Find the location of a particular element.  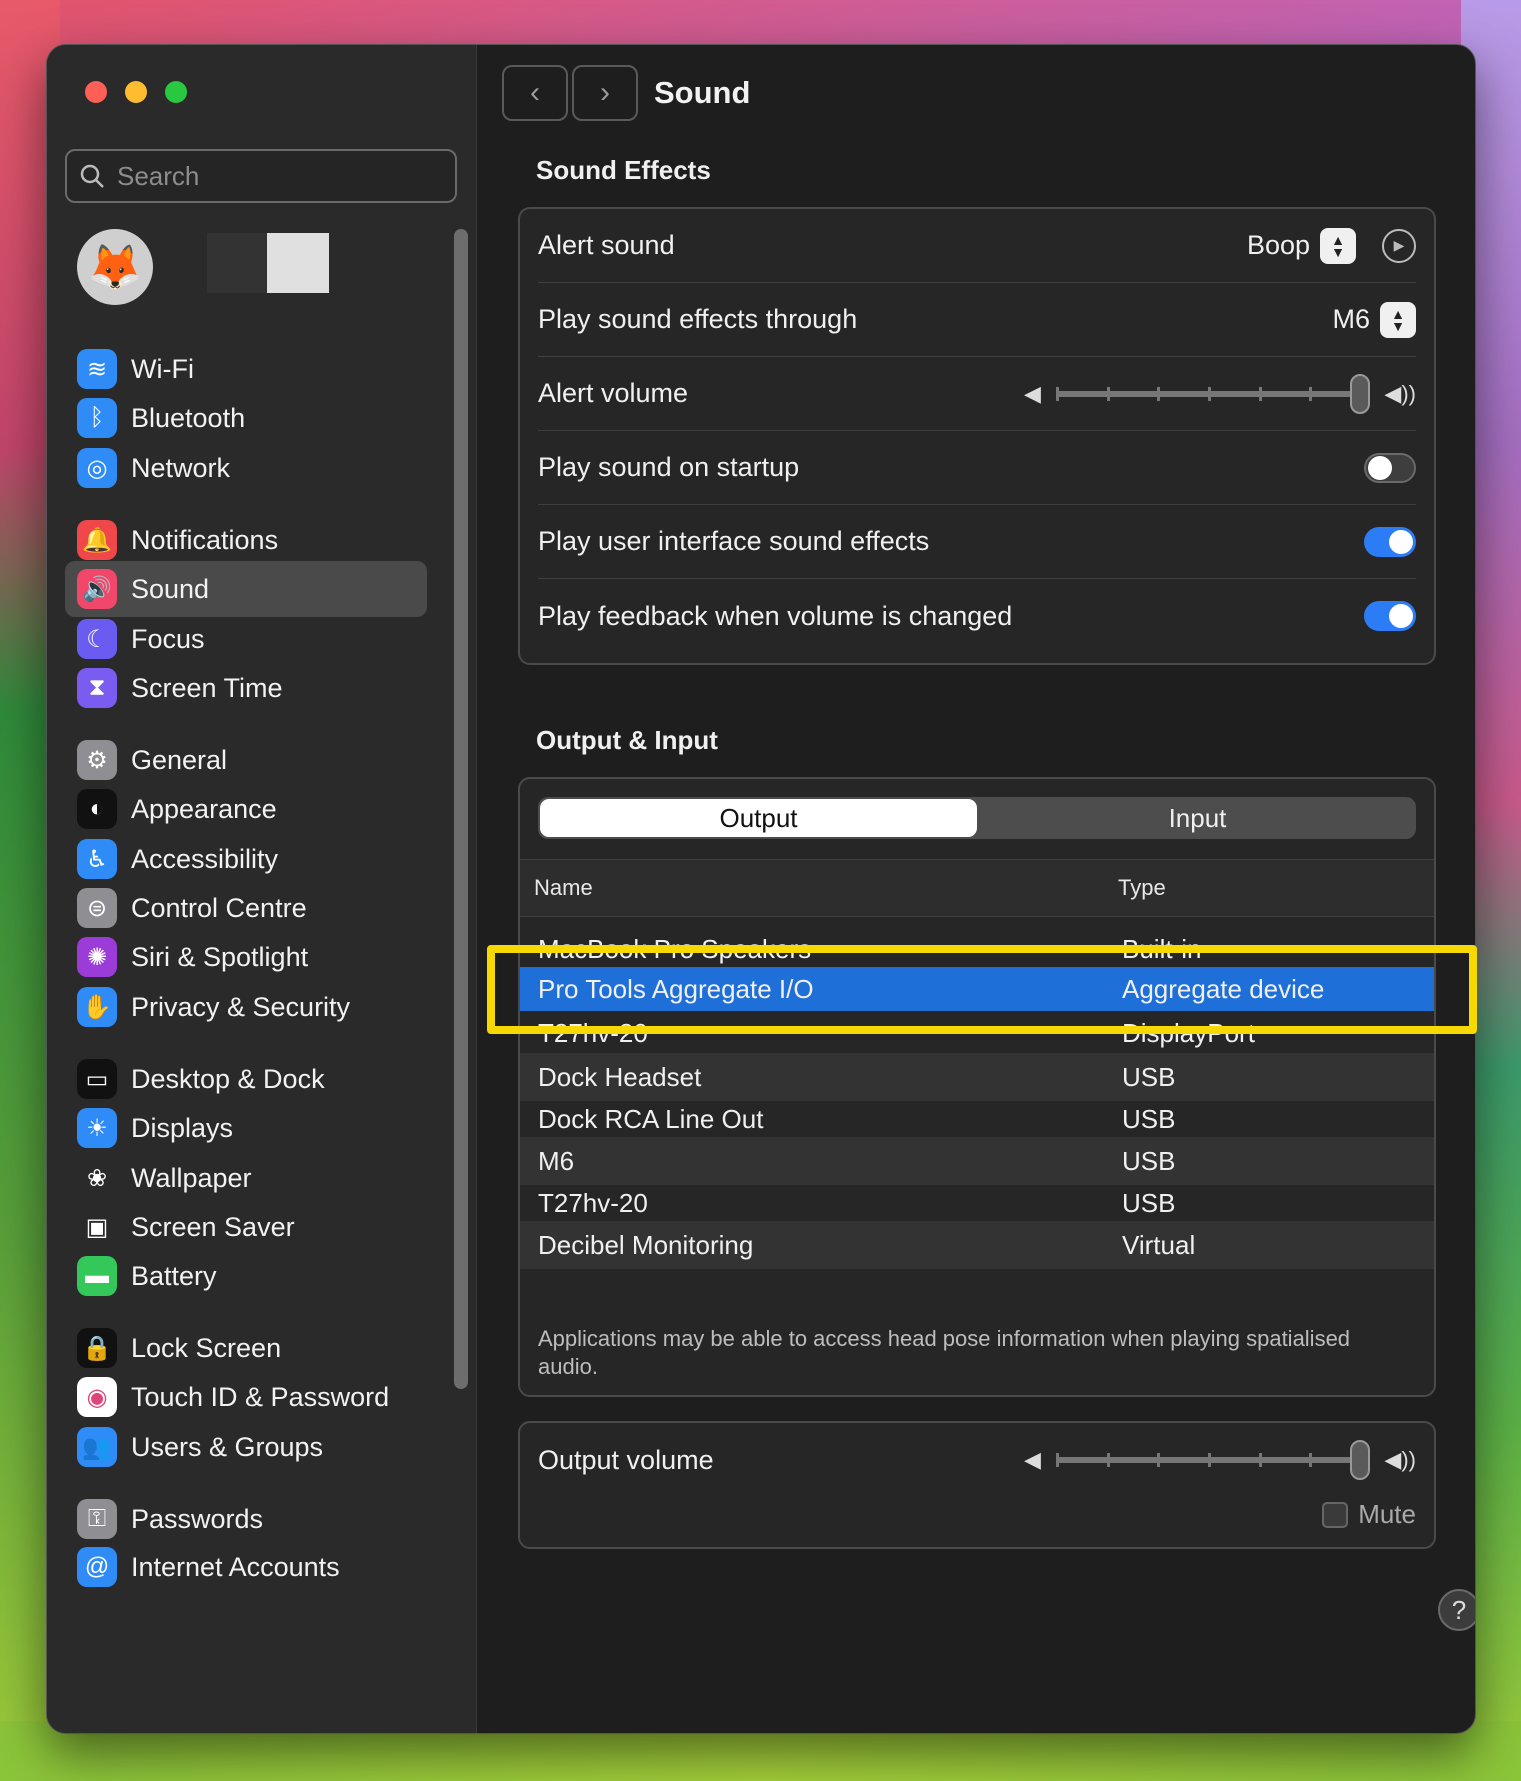

zoom-button is located at coordinates (176, 92).